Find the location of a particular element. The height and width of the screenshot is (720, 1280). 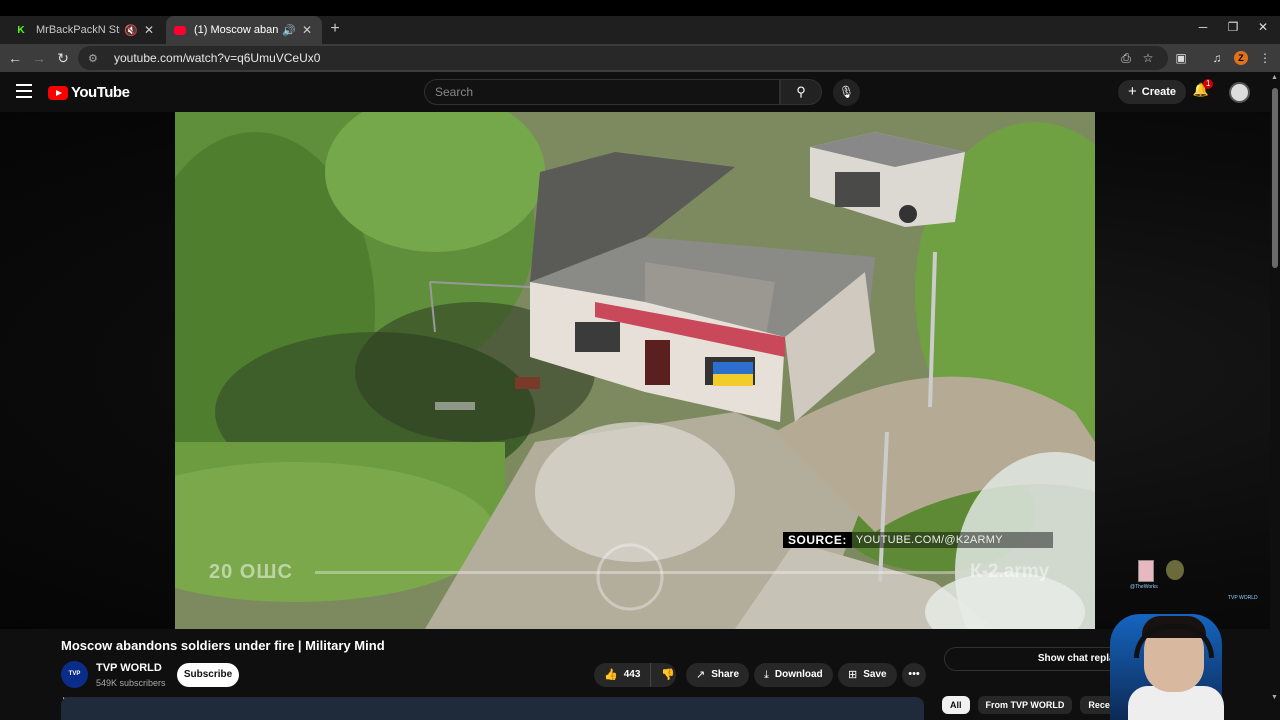

top-black-bar is located at coordinates (640, 8).